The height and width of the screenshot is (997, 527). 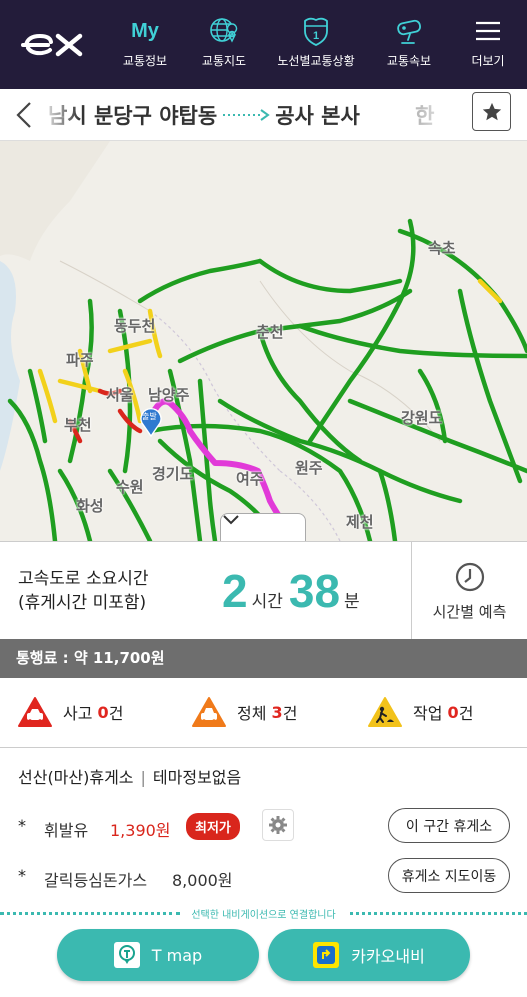 I want to click on tmap-button: T map, so click(x=158, y=955).